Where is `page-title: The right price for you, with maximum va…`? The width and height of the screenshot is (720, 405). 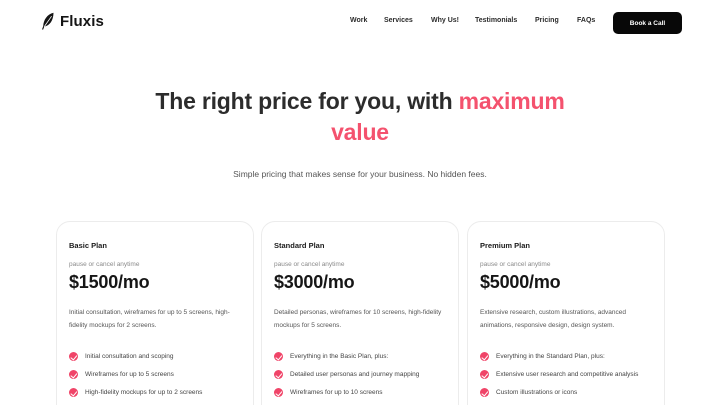
page-title: The right price for you, with maximum va… is located at coordinates (360, 117).